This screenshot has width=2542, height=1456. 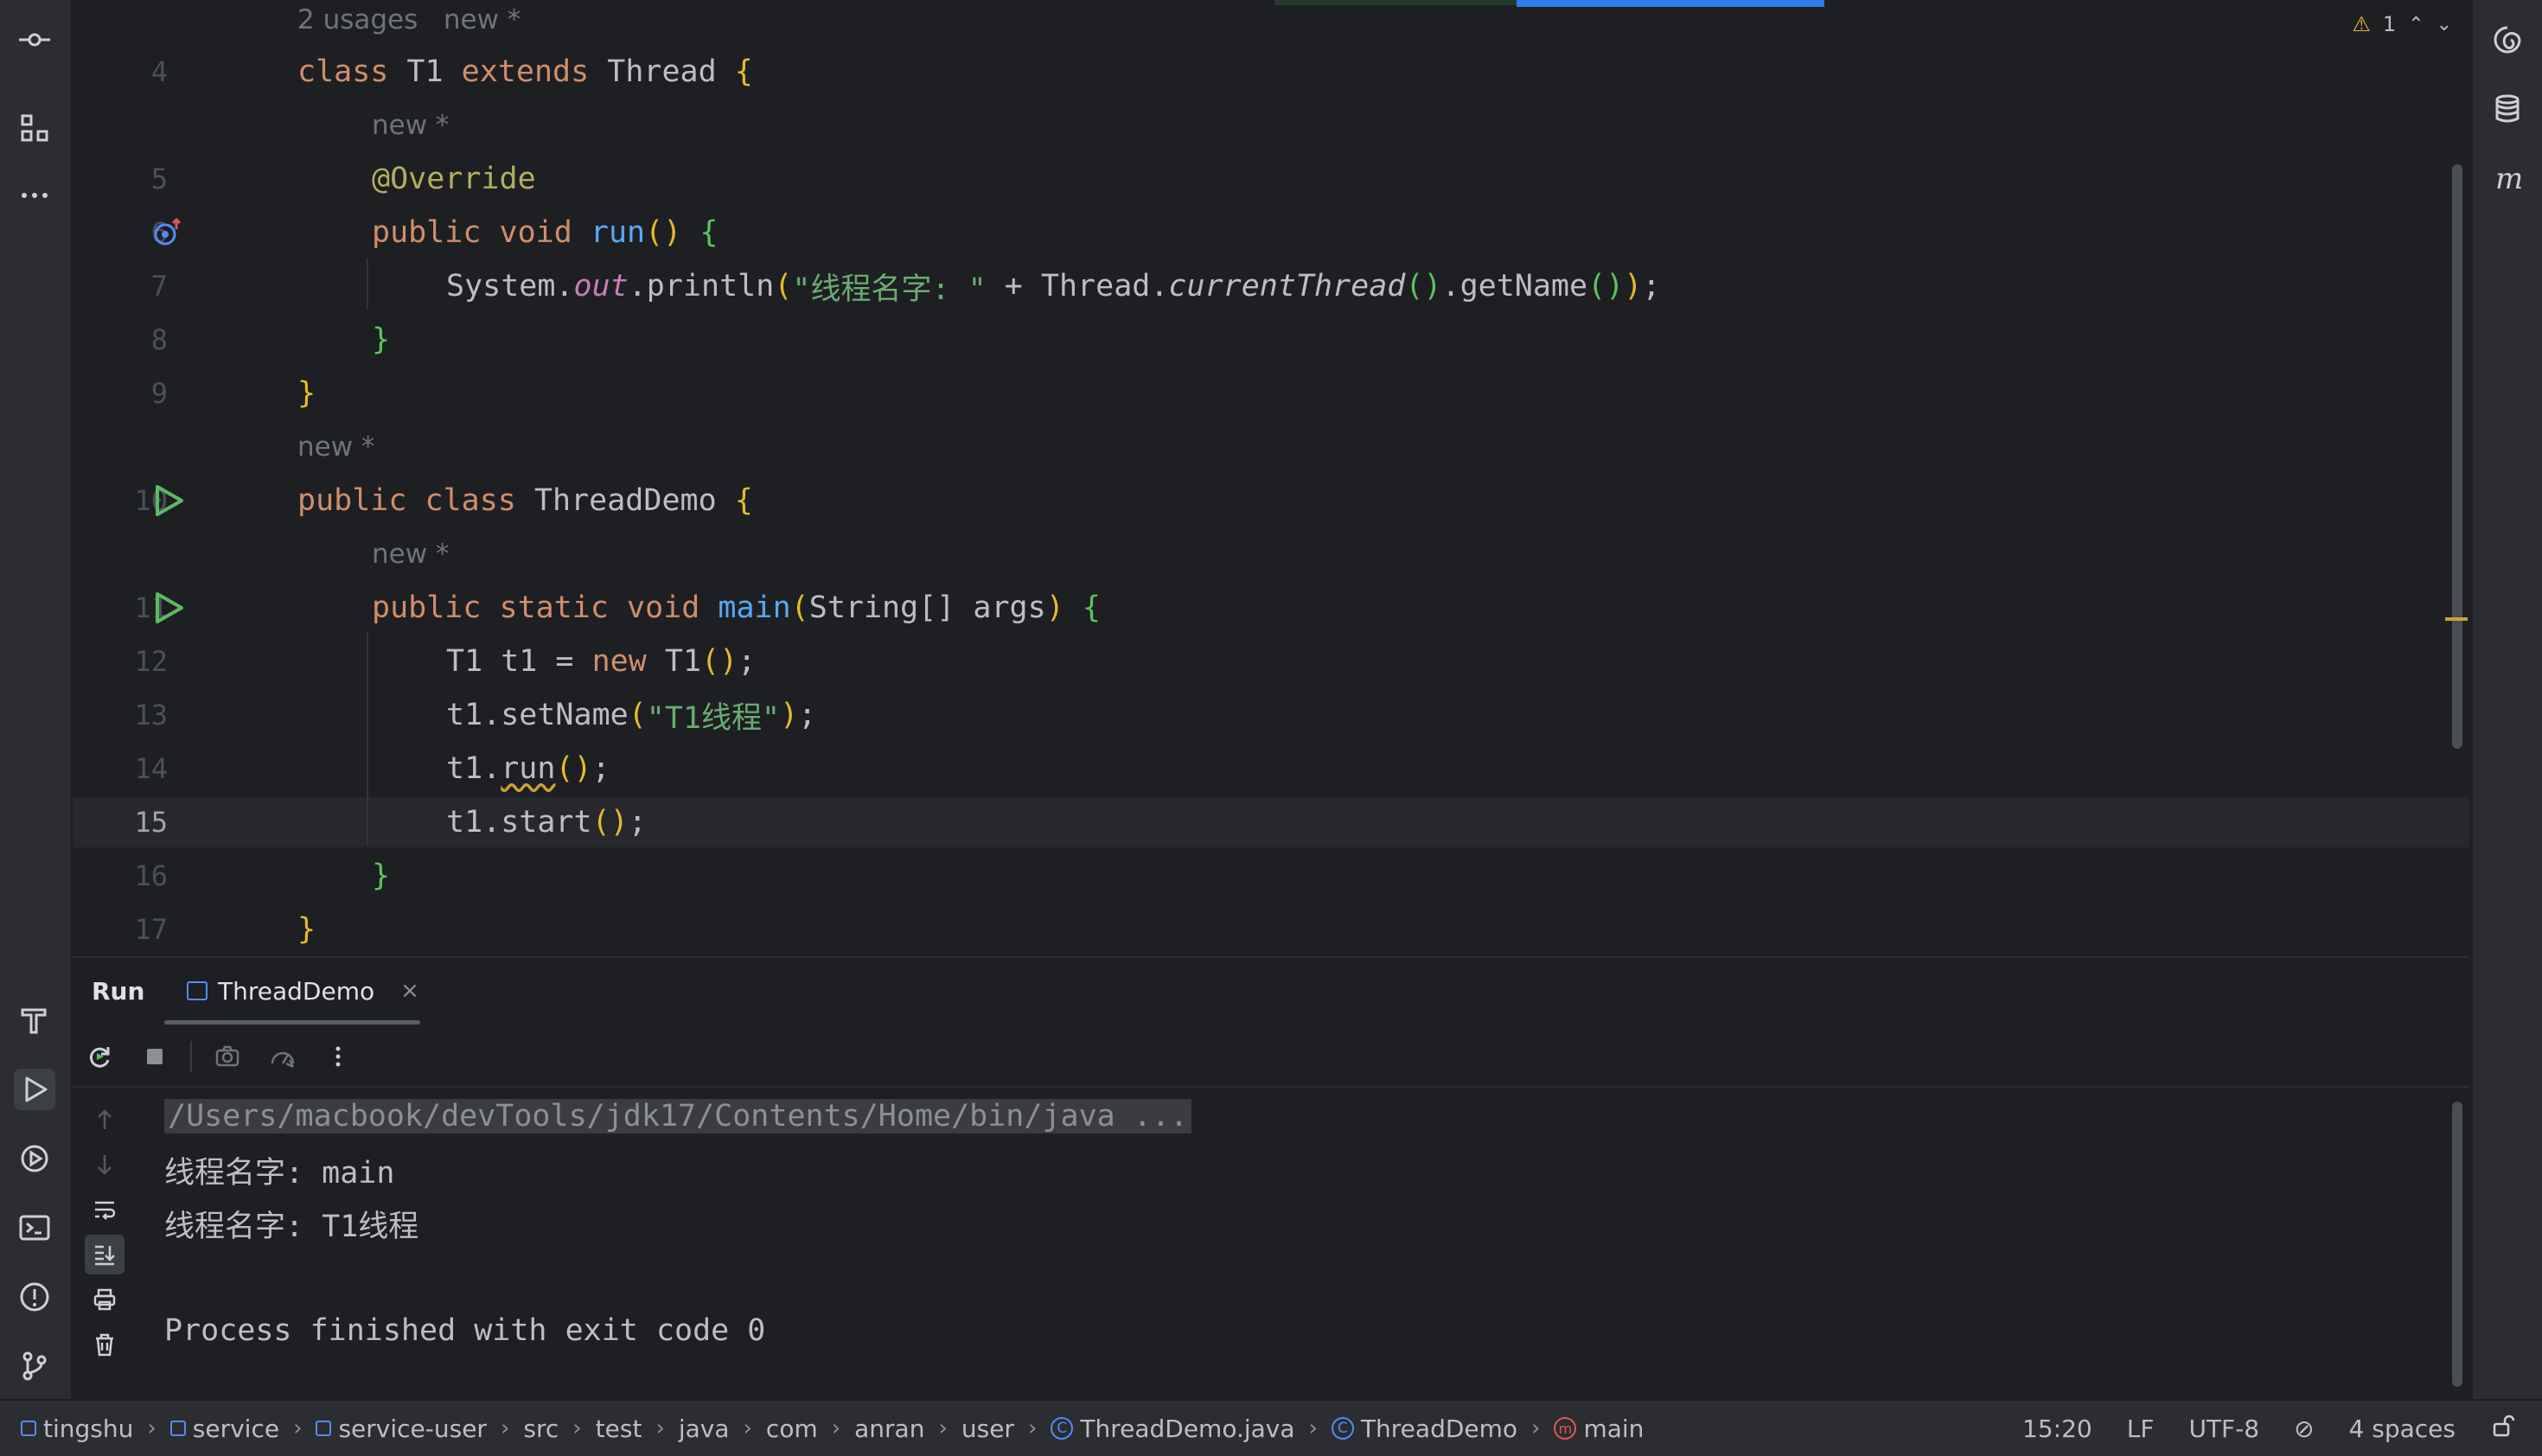 What do you see at coordinates (105, 1120) in the screenshot?
I see `arrow-up-icon` at bounding box center [105, 1120].